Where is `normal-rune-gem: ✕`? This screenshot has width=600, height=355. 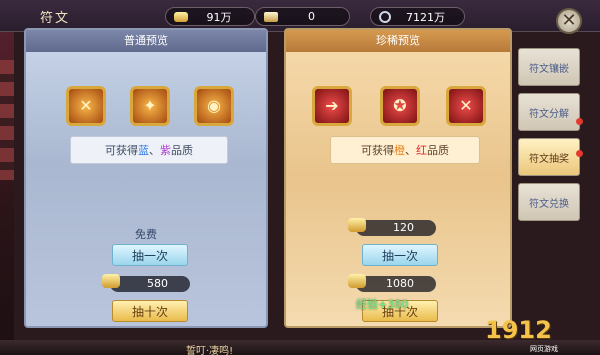 normal-rune-gem: ✕ is located at coordinates (86, 106).